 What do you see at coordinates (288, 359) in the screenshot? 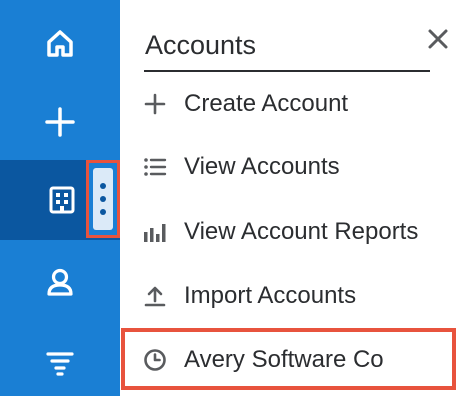
I see `recent-record-highlight` at bounding box center [288, 359].